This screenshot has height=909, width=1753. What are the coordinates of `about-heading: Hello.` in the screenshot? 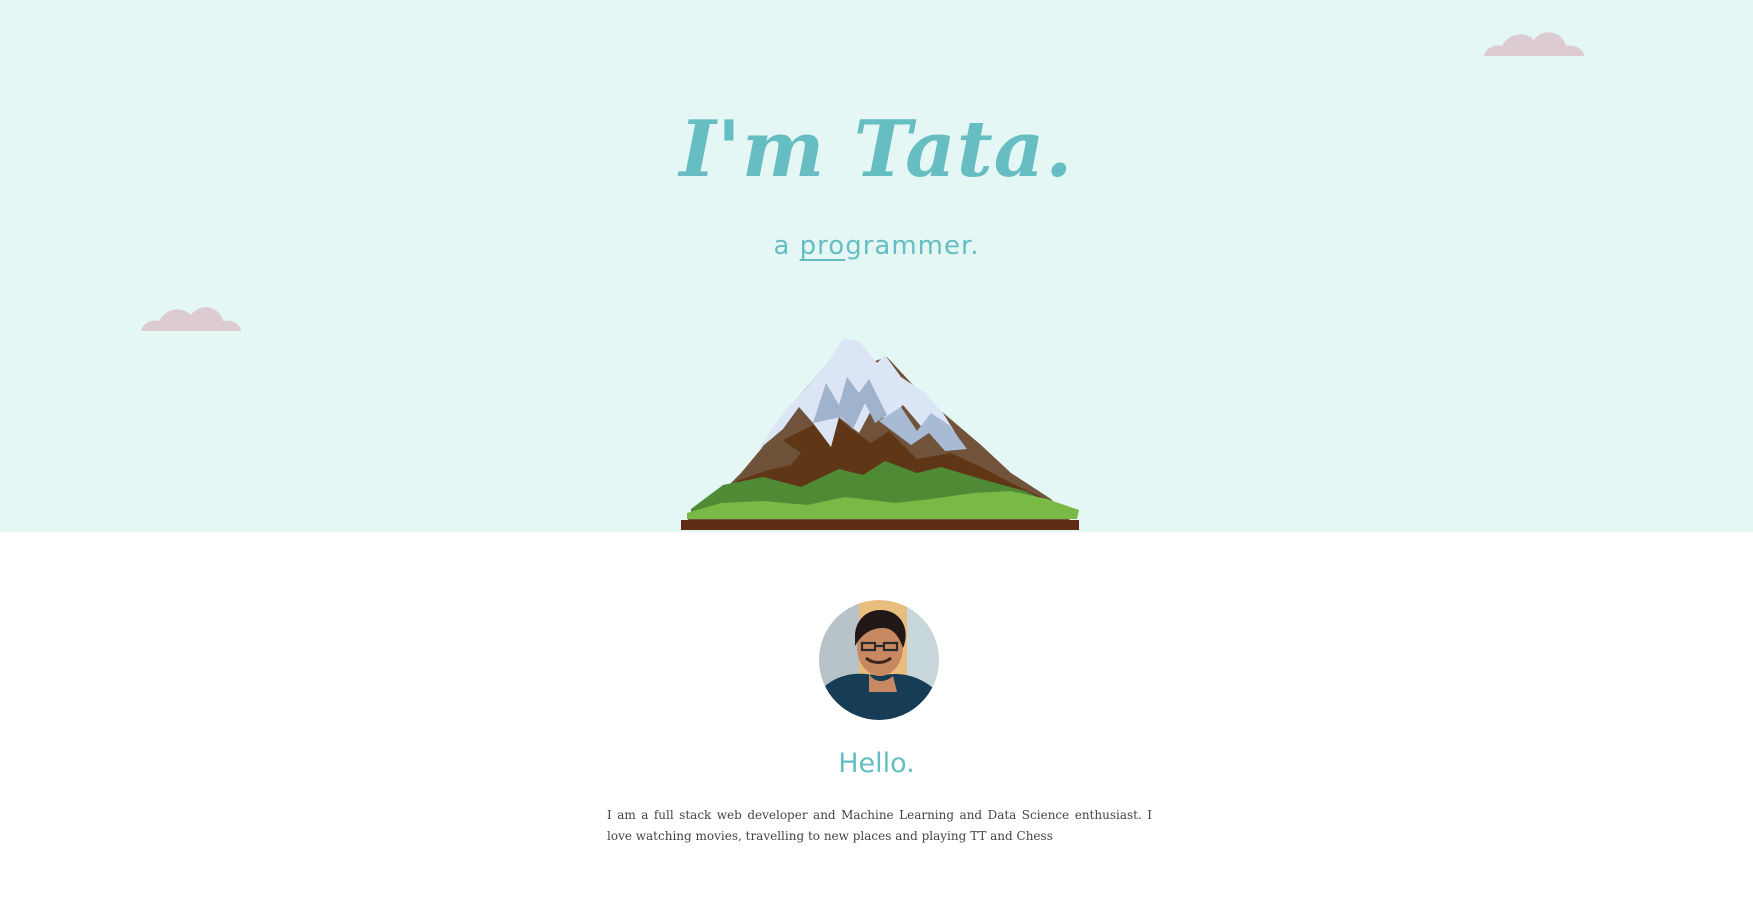 It's located at (876, 763).